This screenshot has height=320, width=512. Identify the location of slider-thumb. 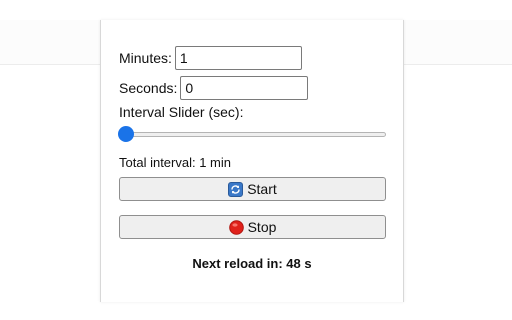
(126, 134).